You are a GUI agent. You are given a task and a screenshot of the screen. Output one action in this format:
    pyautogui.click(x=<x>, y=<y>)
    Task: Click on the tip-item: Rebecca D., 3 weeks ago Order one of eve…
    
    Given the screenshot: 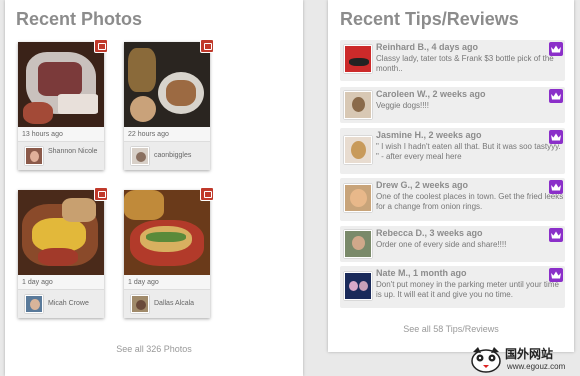 What is the action you would take?
    pyautogui.click(x=452, y=244)
    